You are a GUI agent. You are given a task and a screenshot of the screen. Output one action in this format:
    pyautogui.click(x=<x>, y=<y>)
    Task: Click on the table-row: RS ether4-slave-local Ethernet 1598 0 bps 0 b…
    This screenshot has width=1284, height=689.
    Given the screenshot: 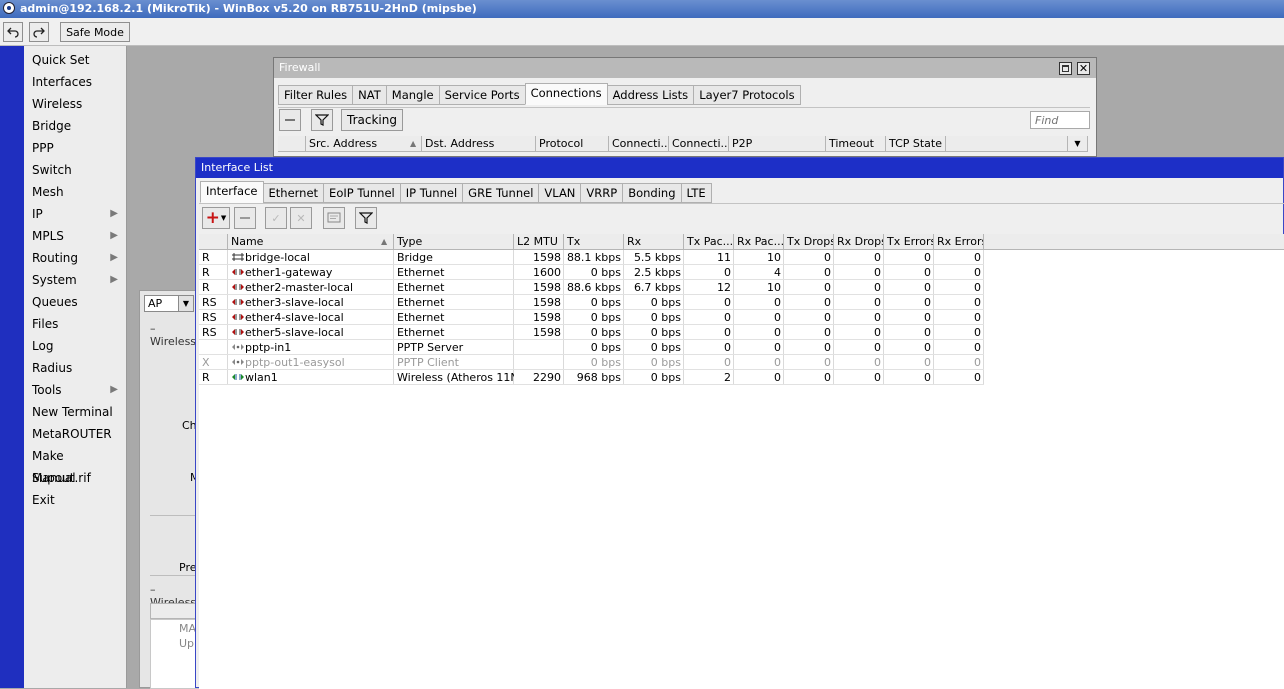 What is the action you would take?
    pyautogui.click(x=741, y=317)
    